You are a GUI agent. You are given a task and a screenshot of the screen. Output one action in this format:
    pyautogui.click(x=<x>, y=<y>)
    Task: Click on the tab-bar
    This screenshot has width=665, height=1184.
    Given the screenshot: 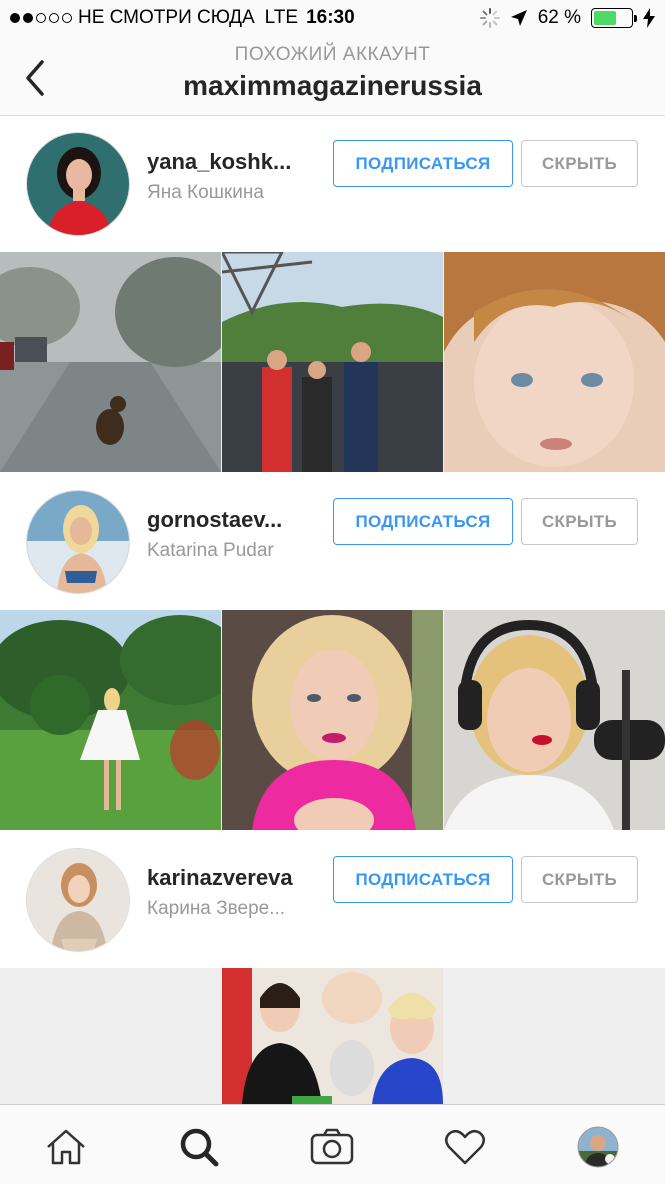 What is the action you would take?
    pyautogui.click(x=332, y=1144)
    